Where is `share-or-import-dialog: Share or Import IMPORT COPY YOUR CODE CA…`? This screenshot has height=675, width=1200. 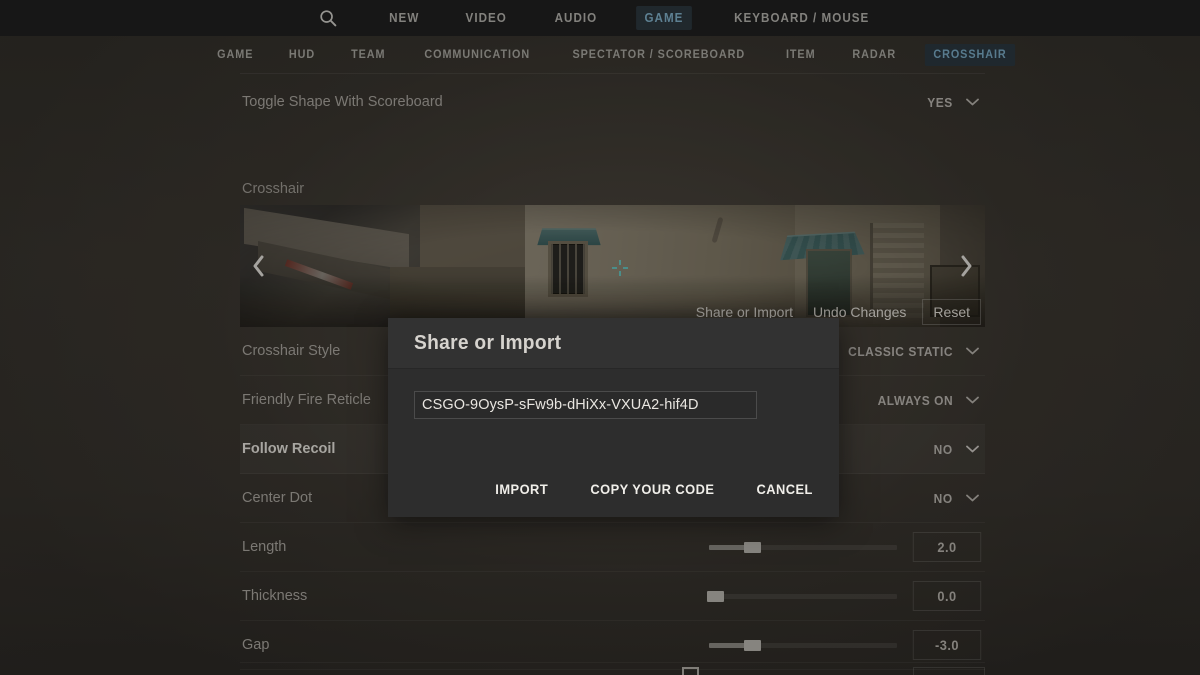 share-or-import-dialog: Share or Import IMPORT COPY YOUR CODE CA… is located at coordinates (613, 417).